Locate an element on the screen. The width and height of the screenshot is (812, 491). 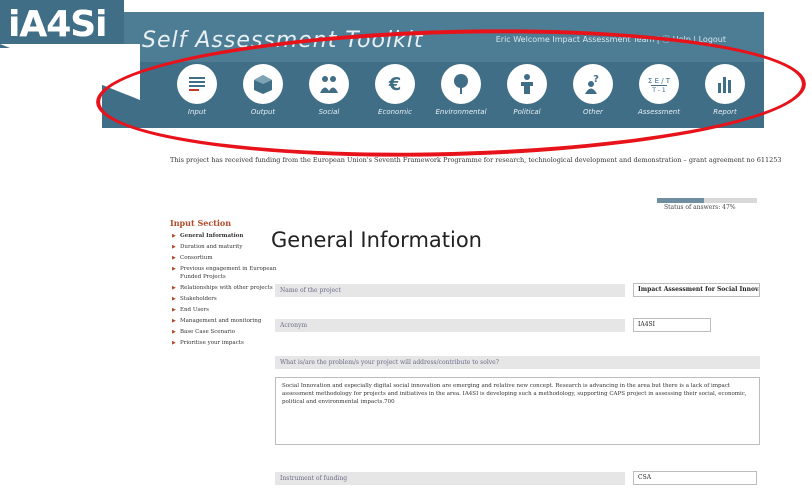
status-text: Status of answers: 47% is located at coordinates (700, 207).